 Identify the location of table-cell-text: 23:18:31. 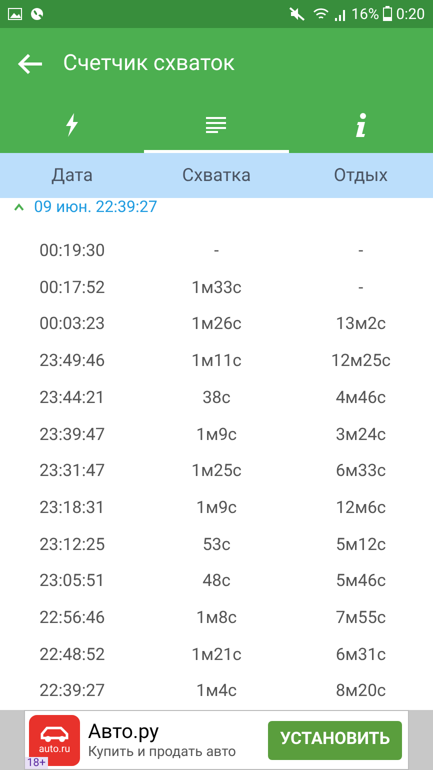
(72, 508).